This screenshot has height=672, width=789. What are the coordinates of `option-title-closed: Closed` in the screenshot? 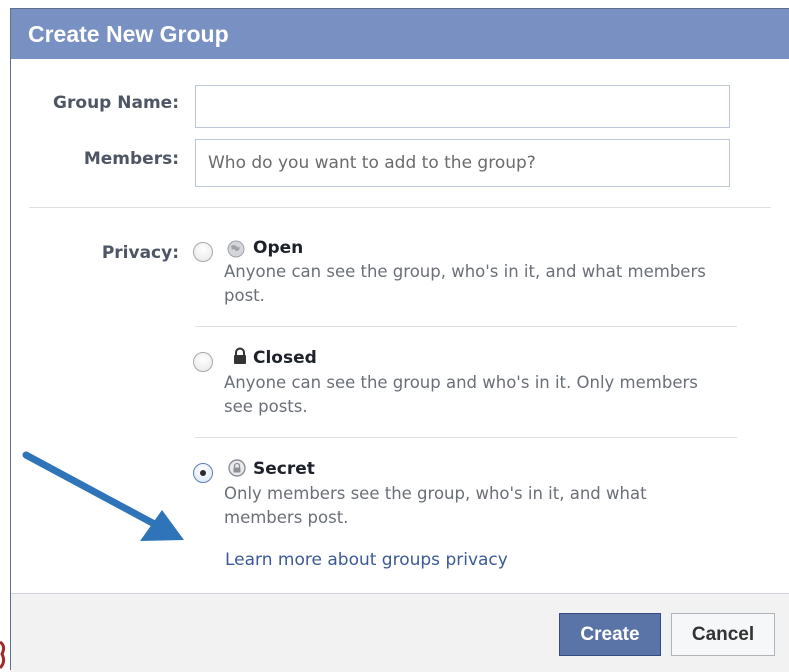 It's located at (285, 358).